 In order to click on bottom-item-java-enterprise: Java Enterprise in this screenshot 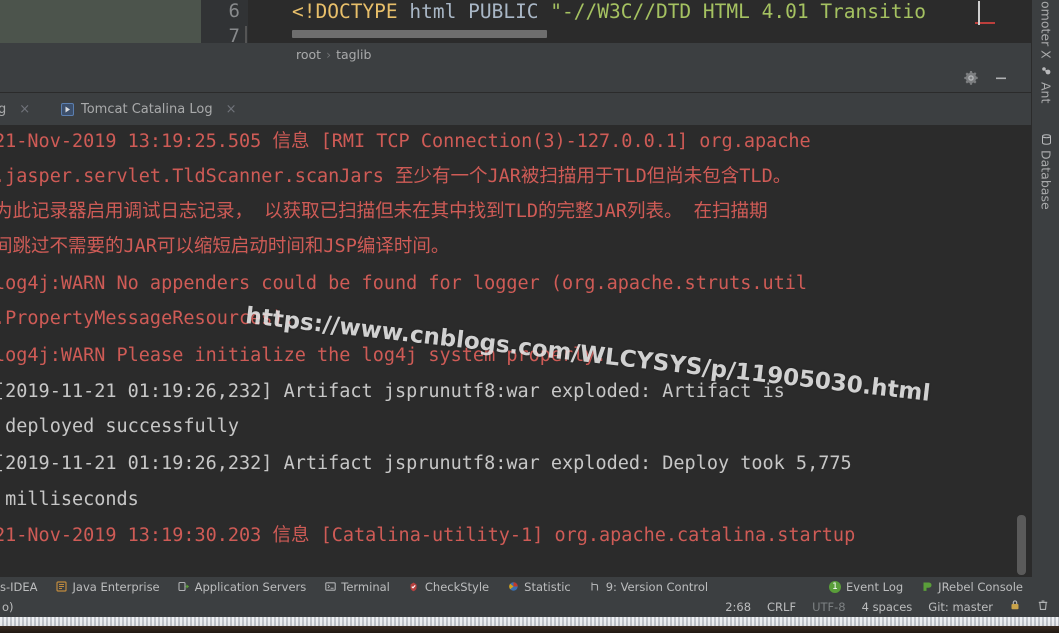, I will do `click(108, 587)`.